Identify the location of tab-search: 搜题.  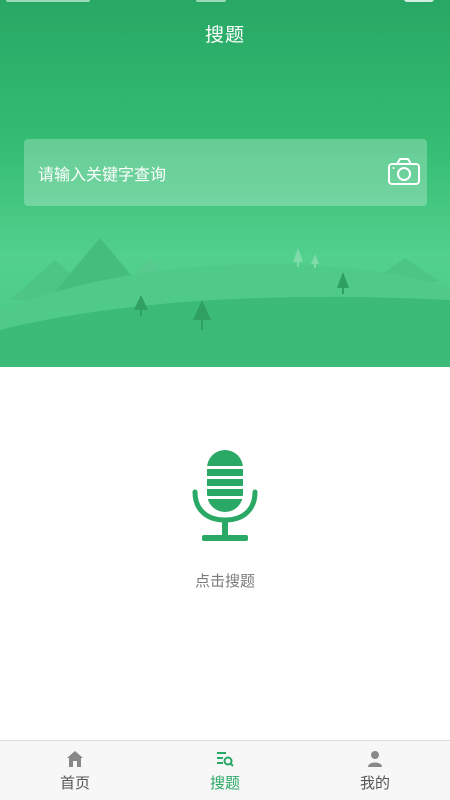
(225, 770).